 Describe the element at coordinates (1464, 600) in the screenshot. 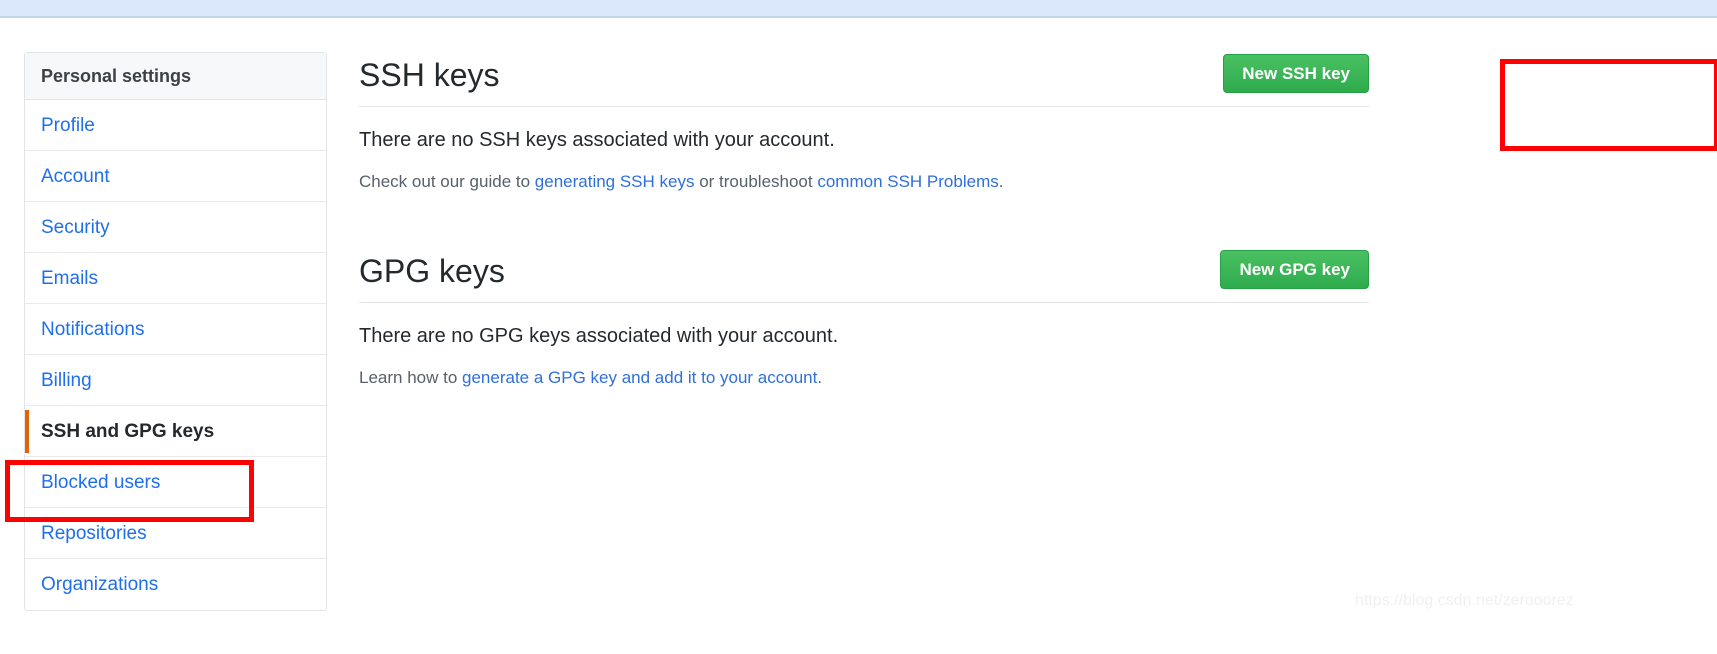

I see `watermark-text: https://blog.csdn.net/zerooorez` at that location.